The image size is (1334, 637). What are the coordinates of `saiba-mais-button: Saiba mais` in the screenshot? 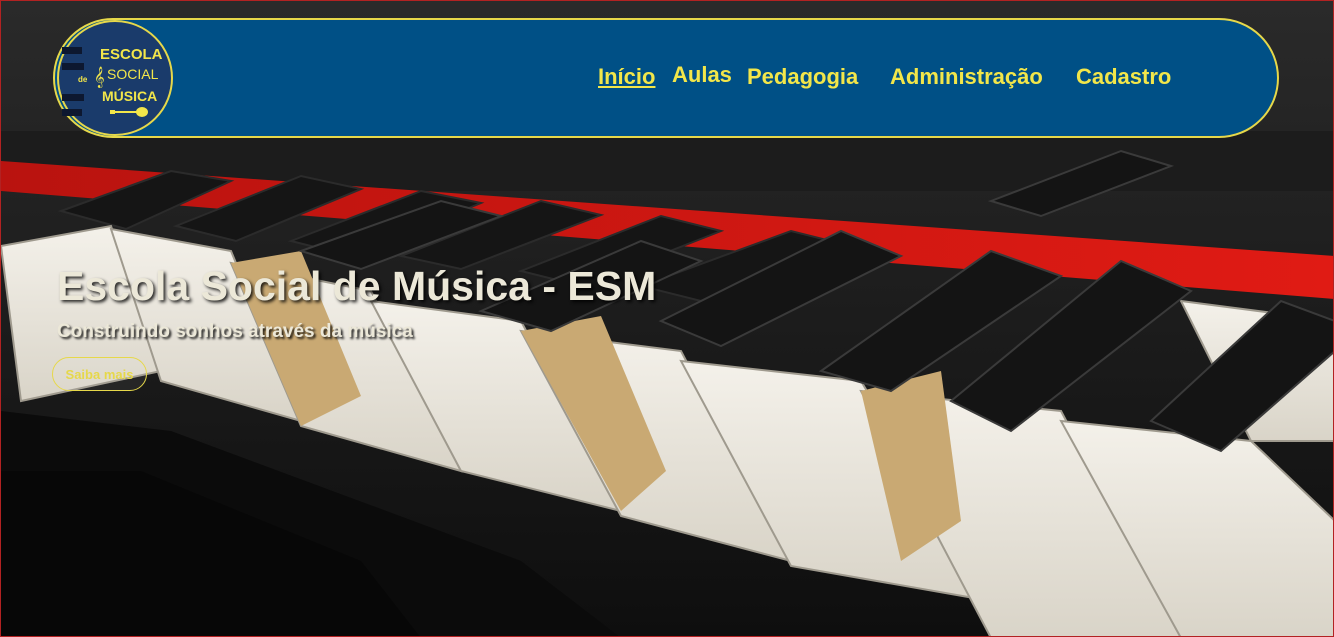 It's located at (99, 374).